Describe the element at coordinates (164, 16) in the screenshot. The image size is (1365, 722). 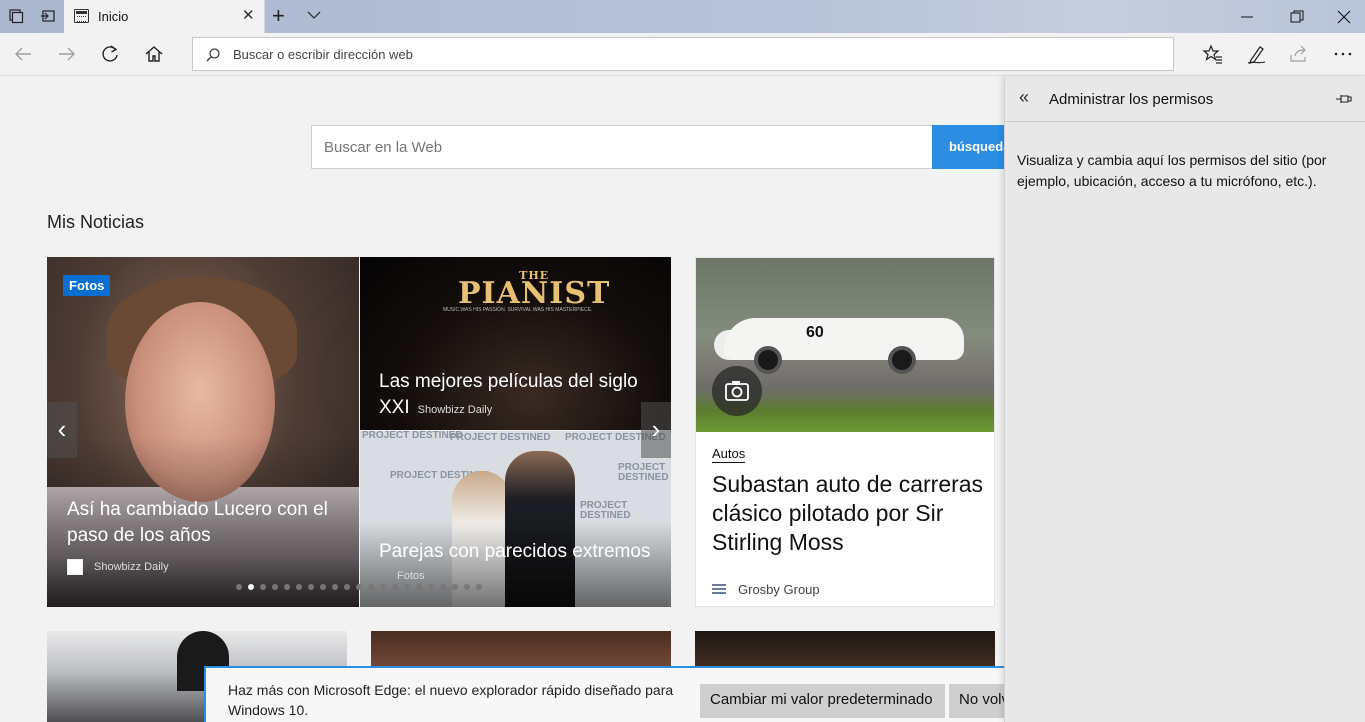
I see `tab-inicio: Inicio ✕` at that location.